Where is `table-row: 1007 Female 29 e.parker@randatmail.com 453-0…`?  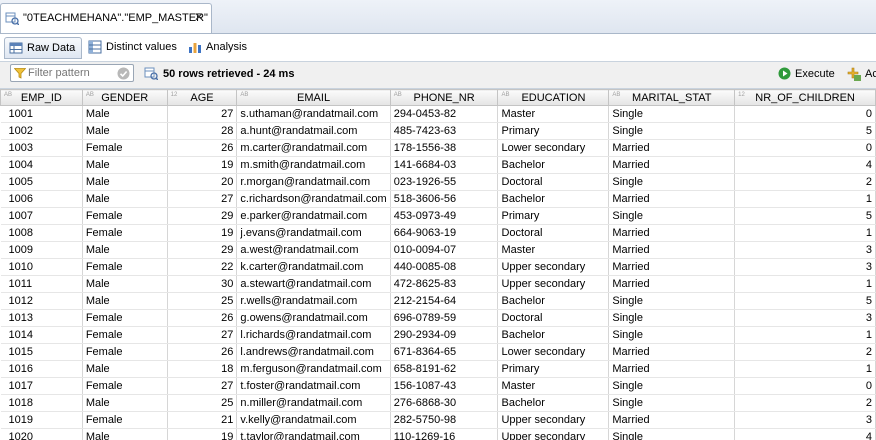 table-row: 1007 Female 29 e.parker@randatmail.com 453-0… is located at coordinates (438, 216).